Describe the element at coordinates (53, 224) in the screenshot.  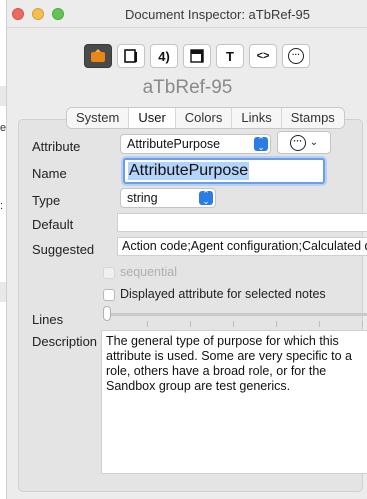
I see `default-label: Default` at that location.